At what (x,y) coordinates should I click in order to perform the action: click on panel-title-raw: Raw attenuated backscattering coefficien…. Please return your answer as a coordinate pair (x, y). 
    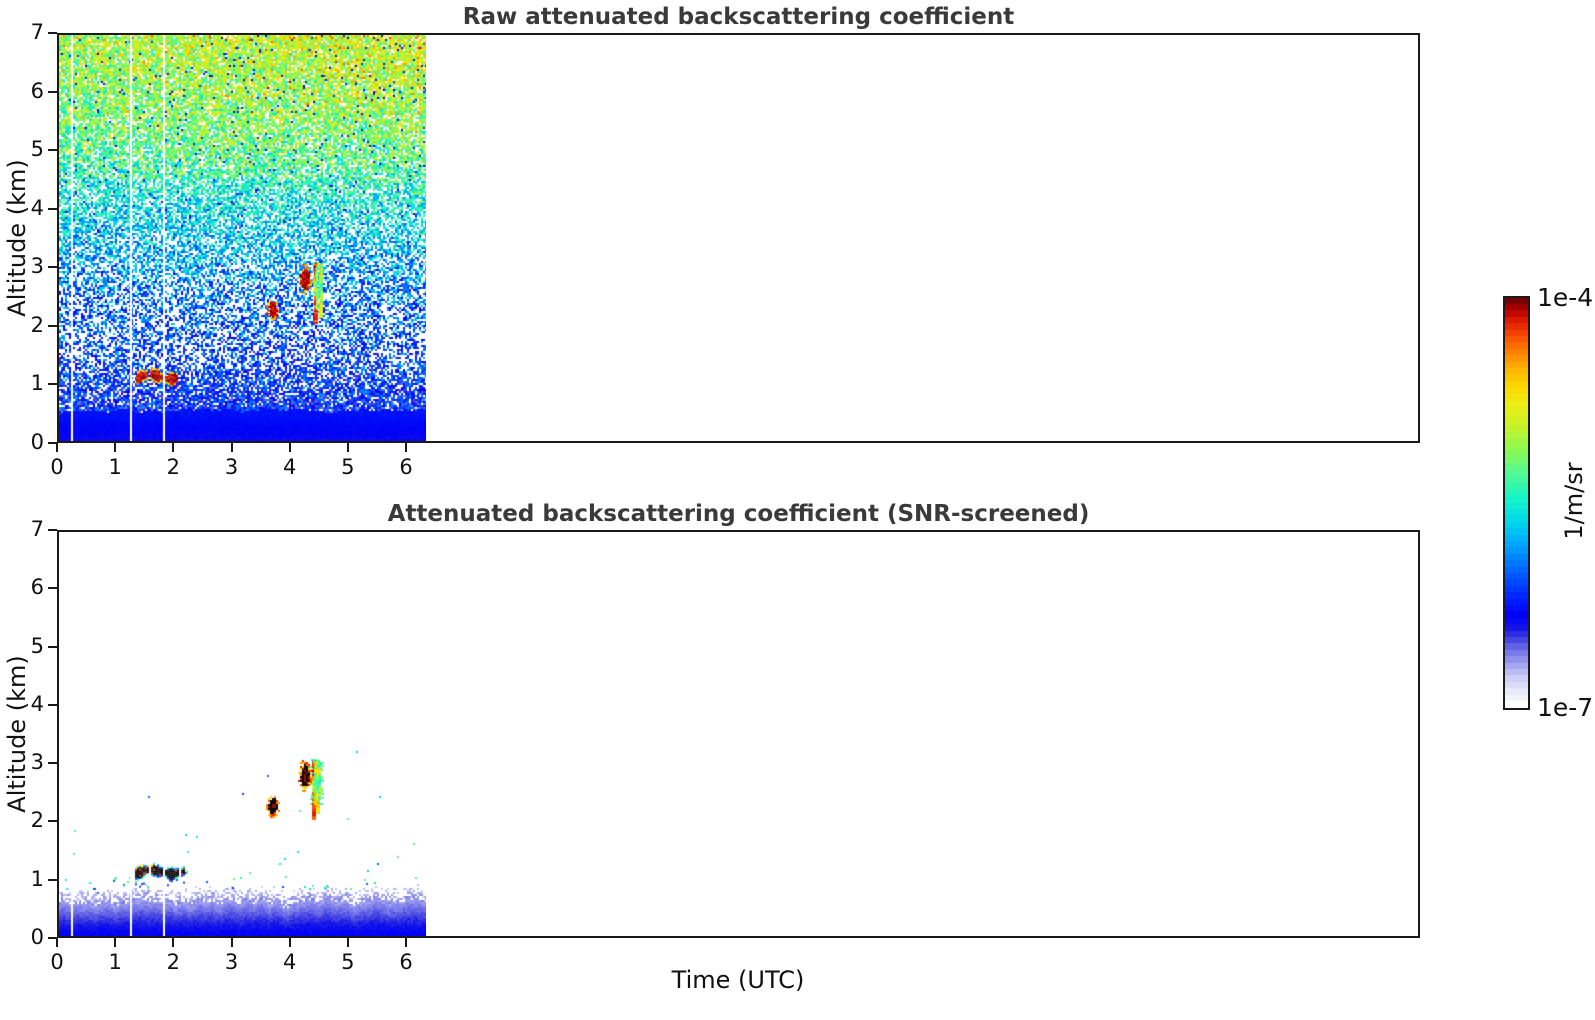
    Looking at the image, I should click on (738, 17).